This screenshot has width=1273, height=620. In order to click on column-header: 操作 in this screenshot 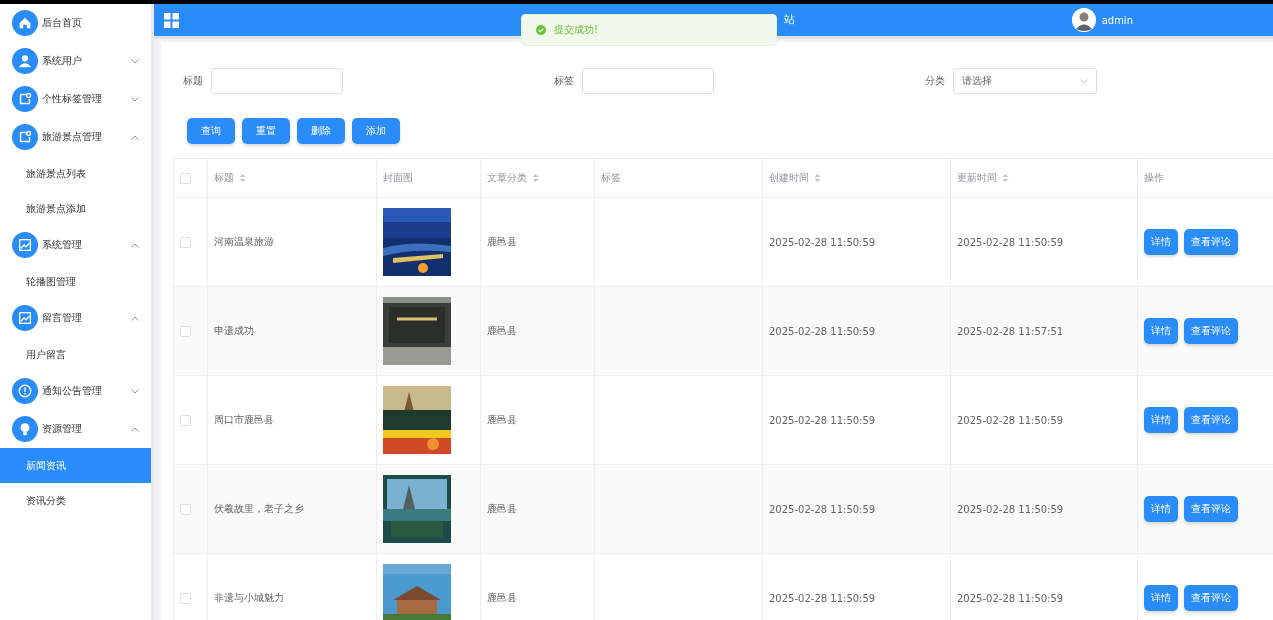, I will do `click(1154, 178)`.